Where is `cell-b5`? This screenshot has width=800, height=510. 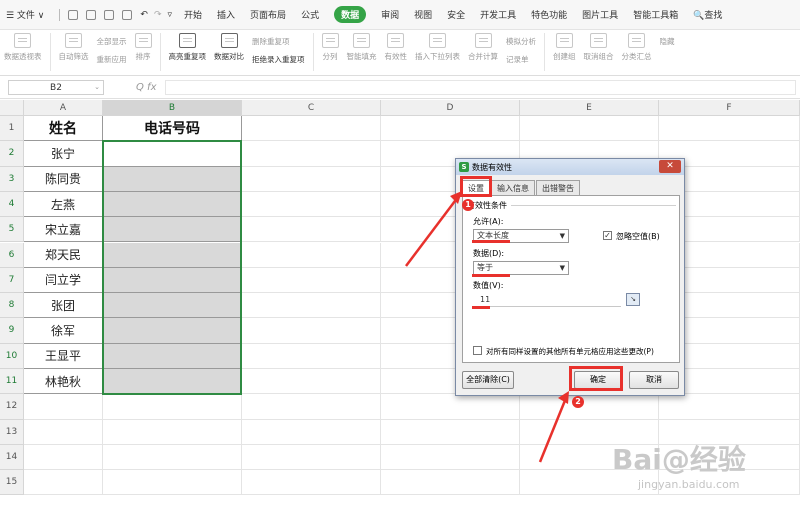
cell-b5 is located at coordinates (172, 230).